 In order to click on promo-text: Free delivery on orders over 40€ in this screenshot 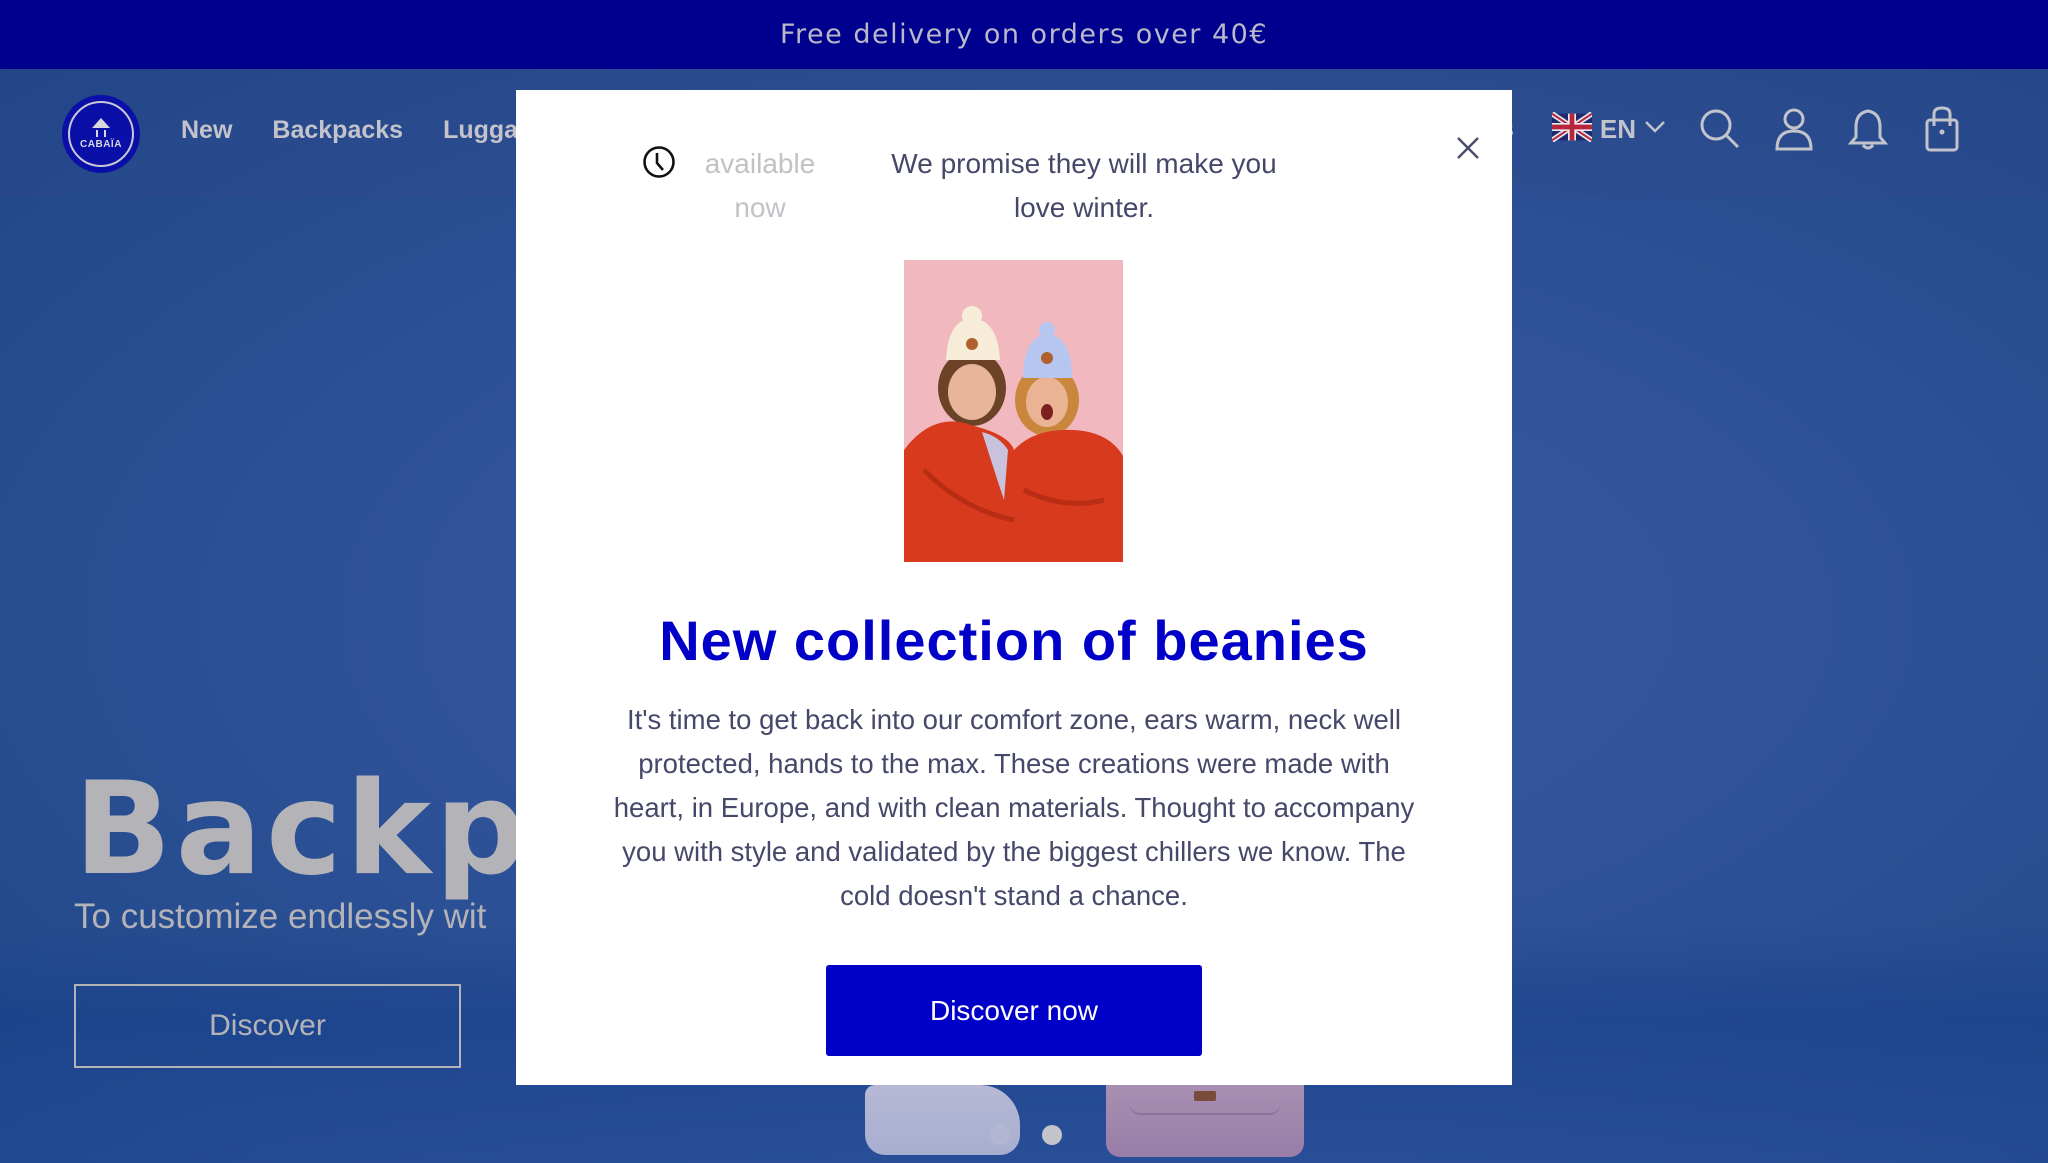, I will do `click(1024, 34)`.